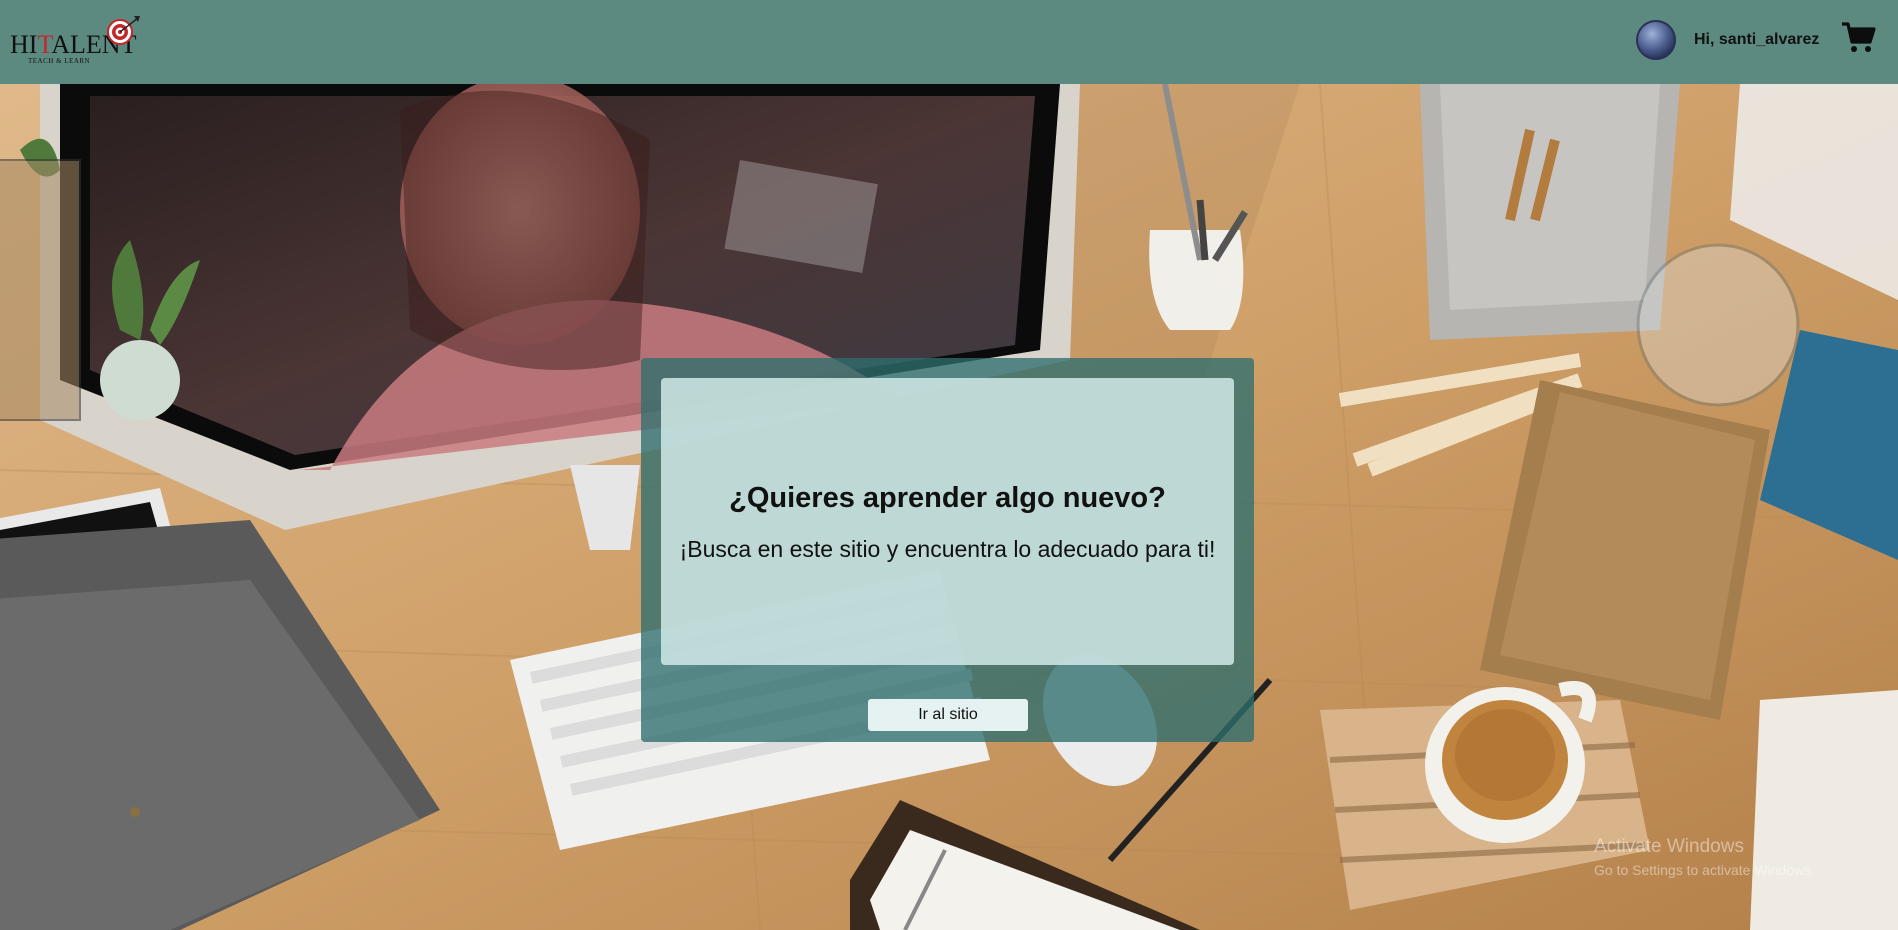  I want to click on hitalent-logo: HITALENT TEACH & LEARN, so click(74, 41).